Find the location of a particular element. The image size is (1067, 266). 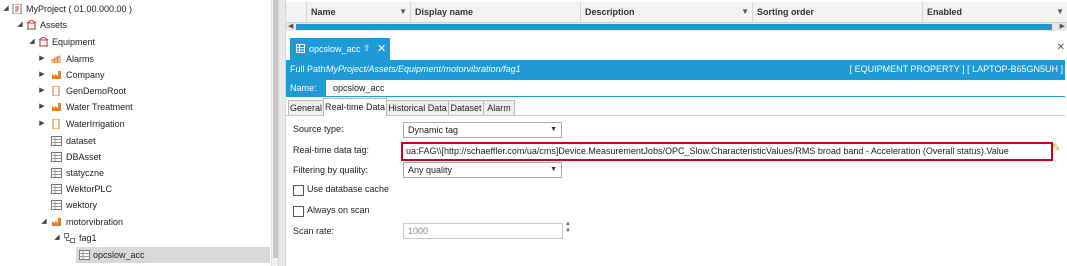

scroll-right-icon: ▶ is located at coordinates (1062, 27).